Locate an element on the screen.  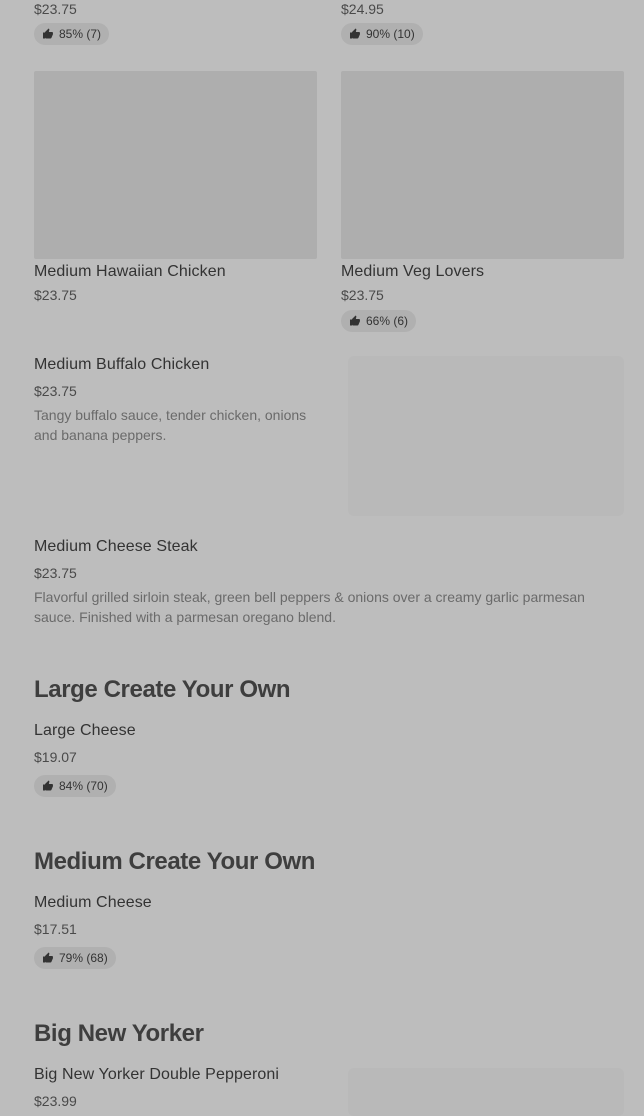
rating-badge: 85% (7) is located at coordinates (72, 34).